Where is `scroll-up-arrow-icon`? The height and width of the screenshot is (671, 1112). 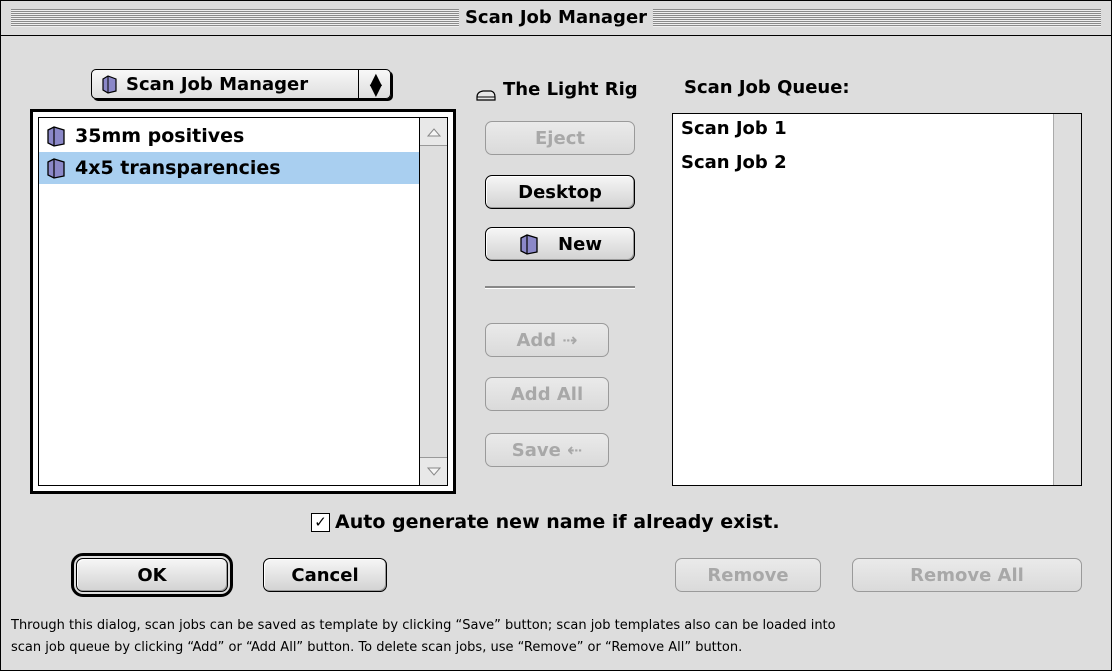 scroll-up-arrow-icon is located at coordinates (433, 132).